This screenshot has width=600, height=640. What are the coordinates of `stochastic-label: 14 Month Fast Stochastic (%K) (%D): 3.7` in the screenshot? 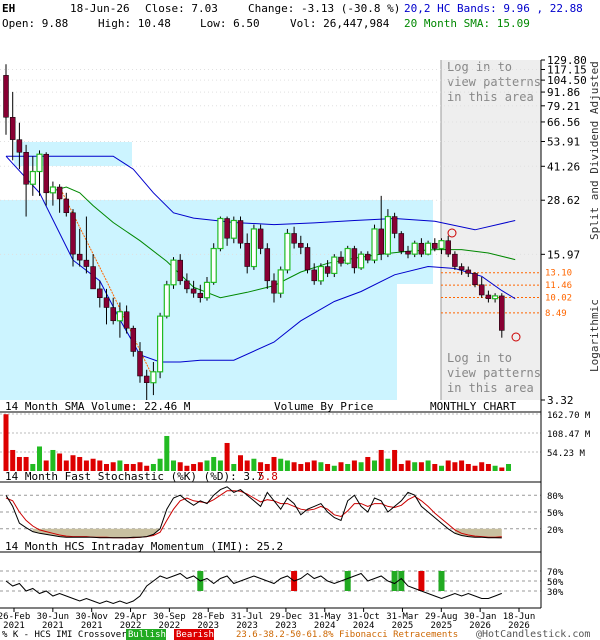 It's located at (134, 476).